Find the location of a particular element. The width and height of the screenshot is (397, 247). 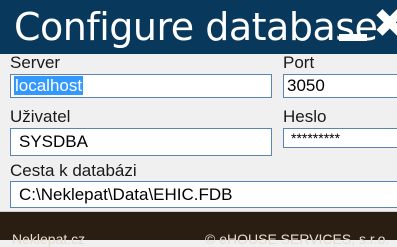

port-label: Port is located at coordinates (299, 62).